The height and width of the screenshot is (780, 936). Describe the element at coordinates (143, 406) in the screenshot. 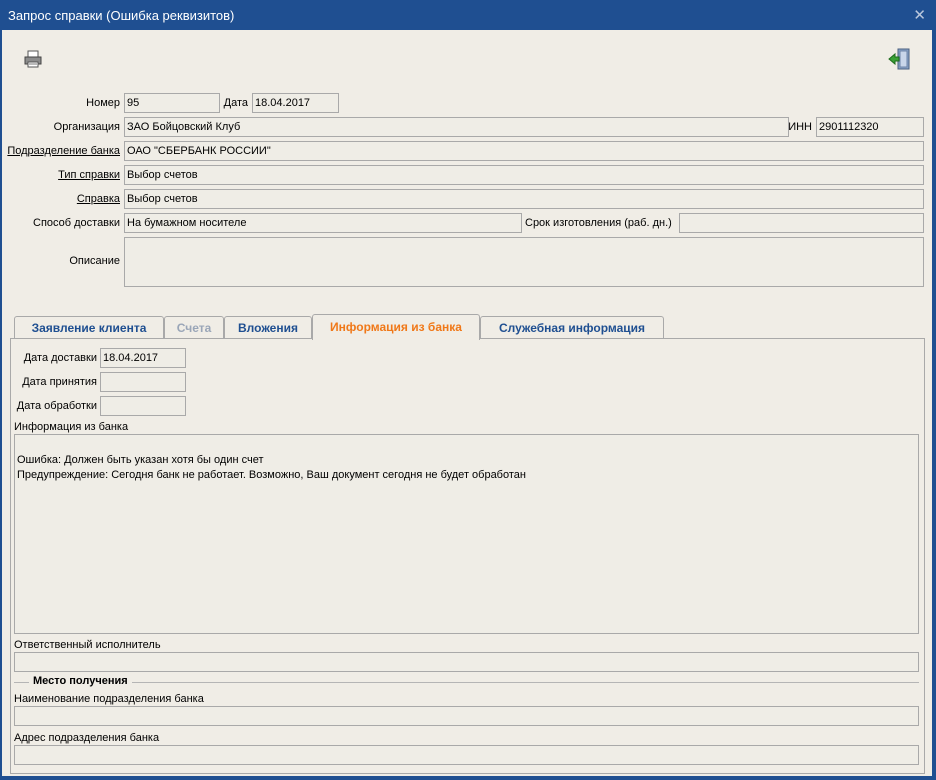

I see `process-date-field` at that location.